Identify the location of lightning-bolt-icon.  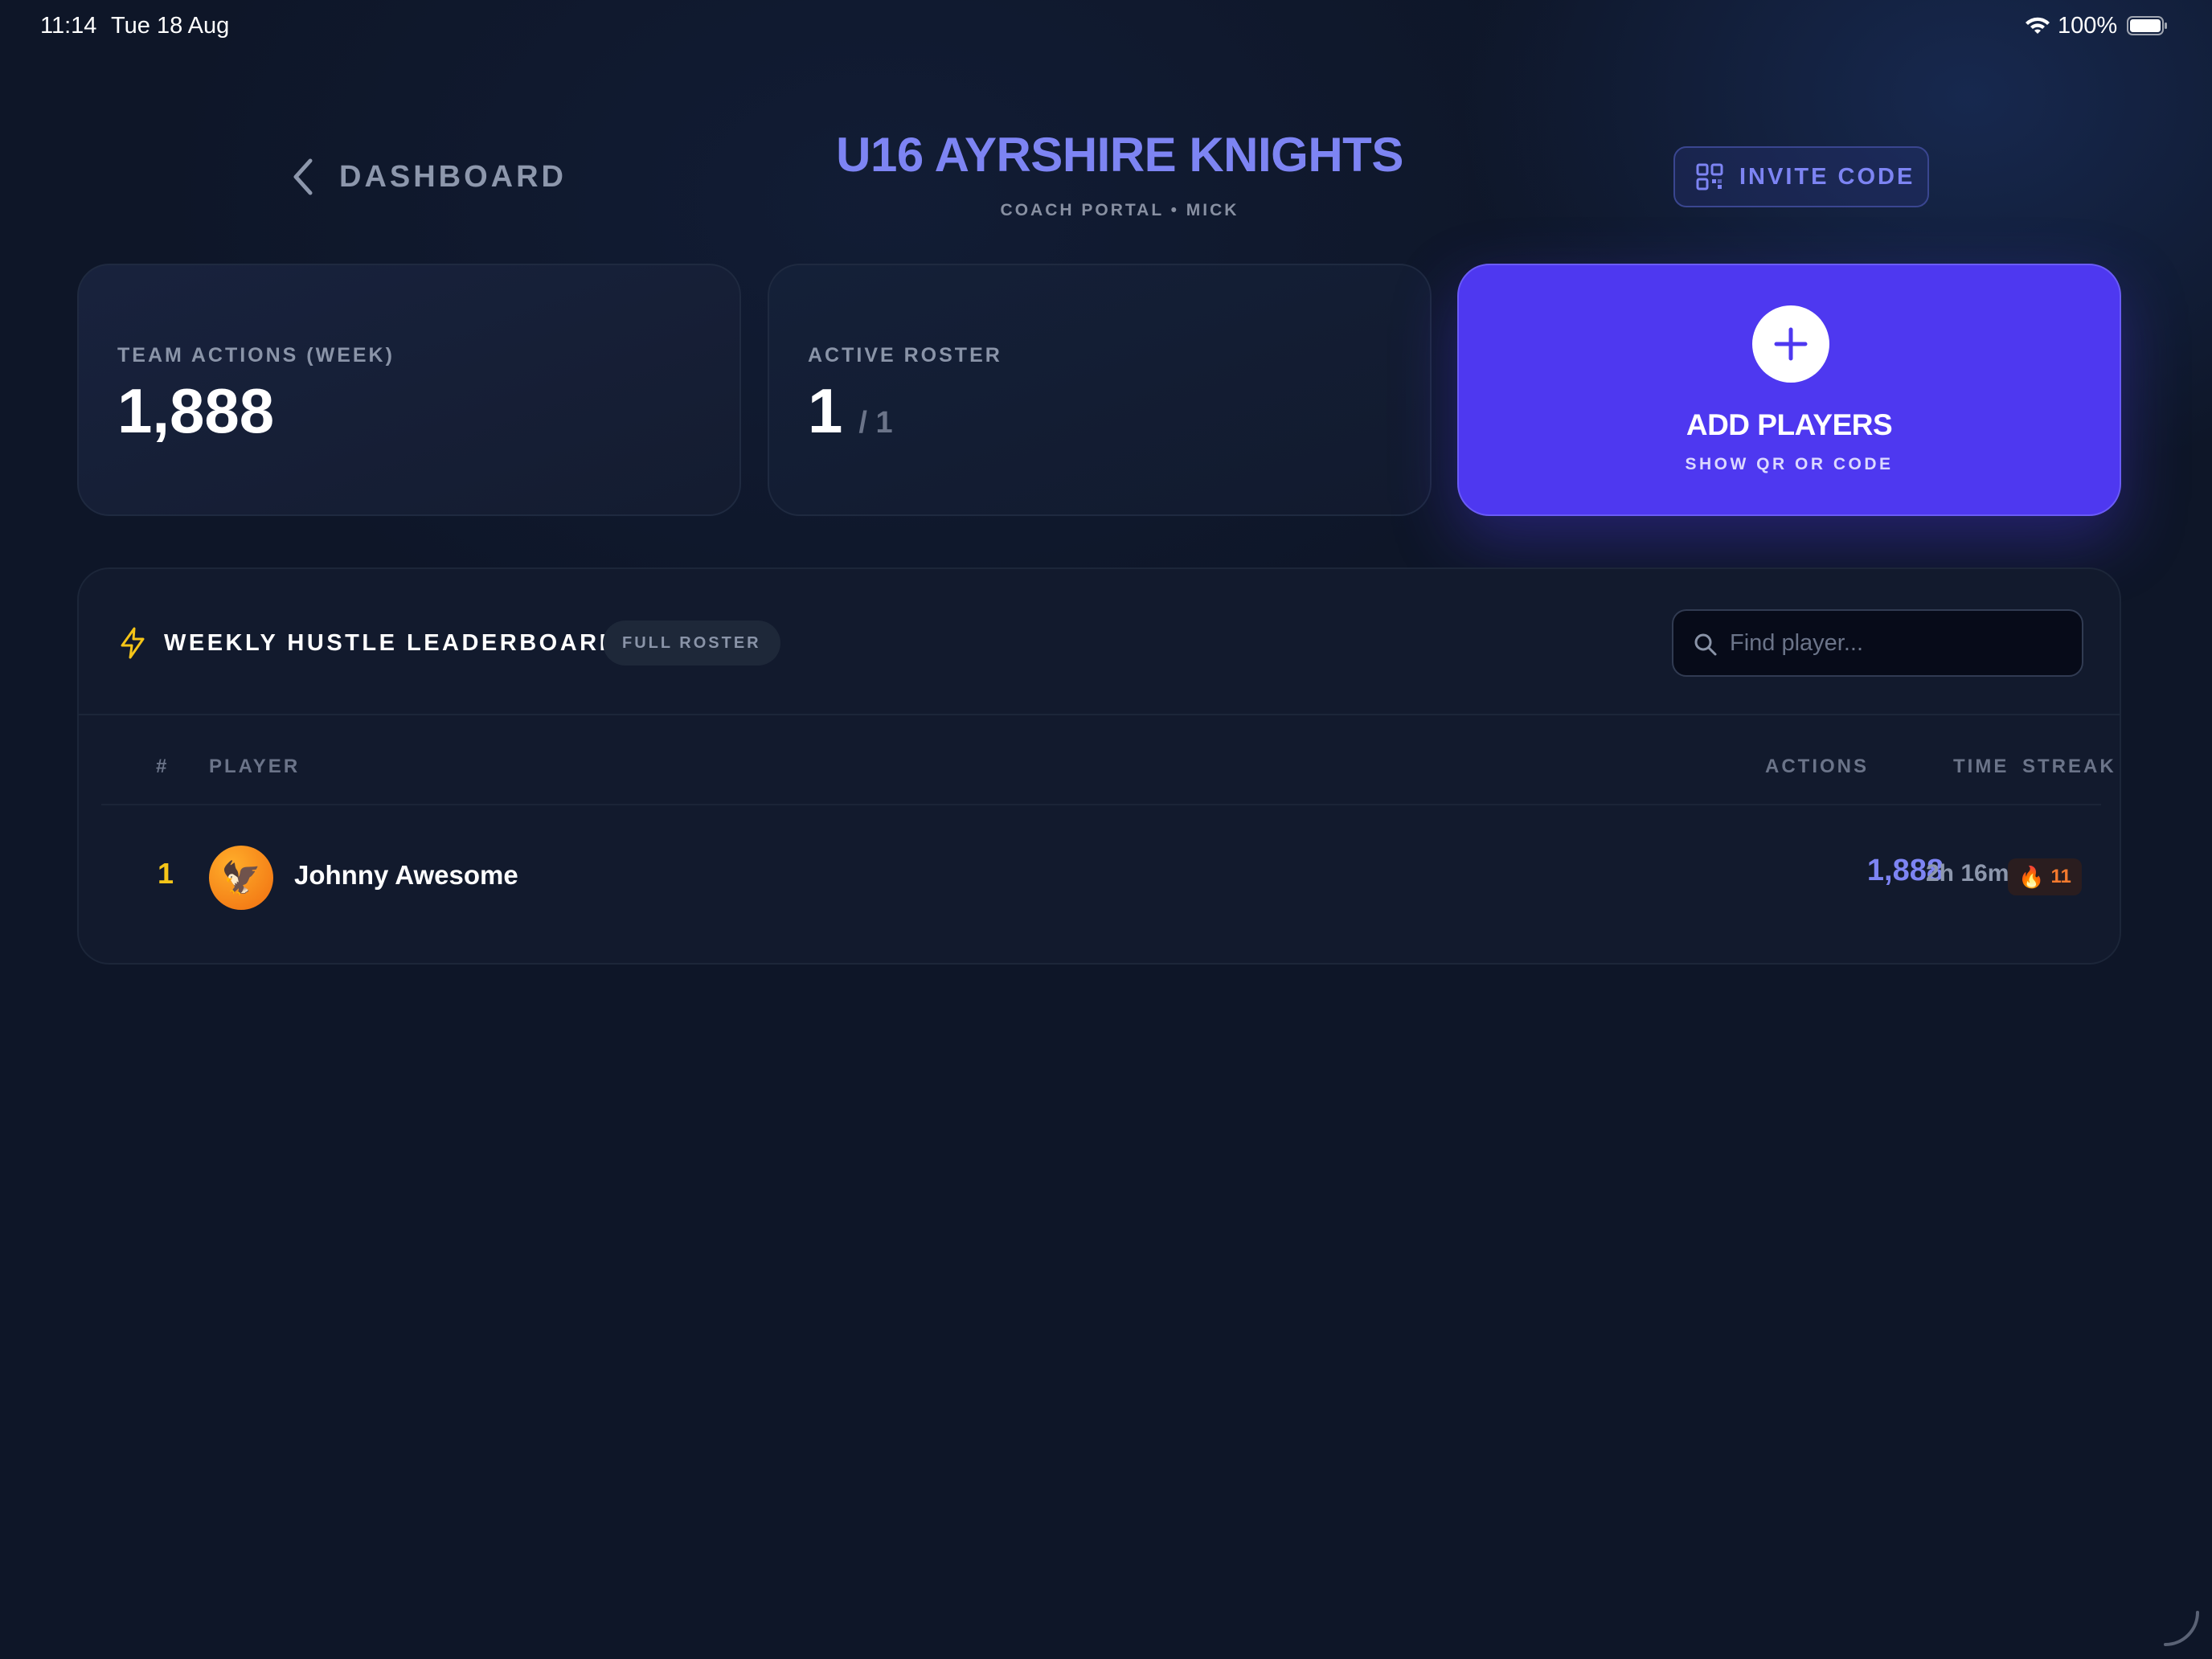
(133, 643).